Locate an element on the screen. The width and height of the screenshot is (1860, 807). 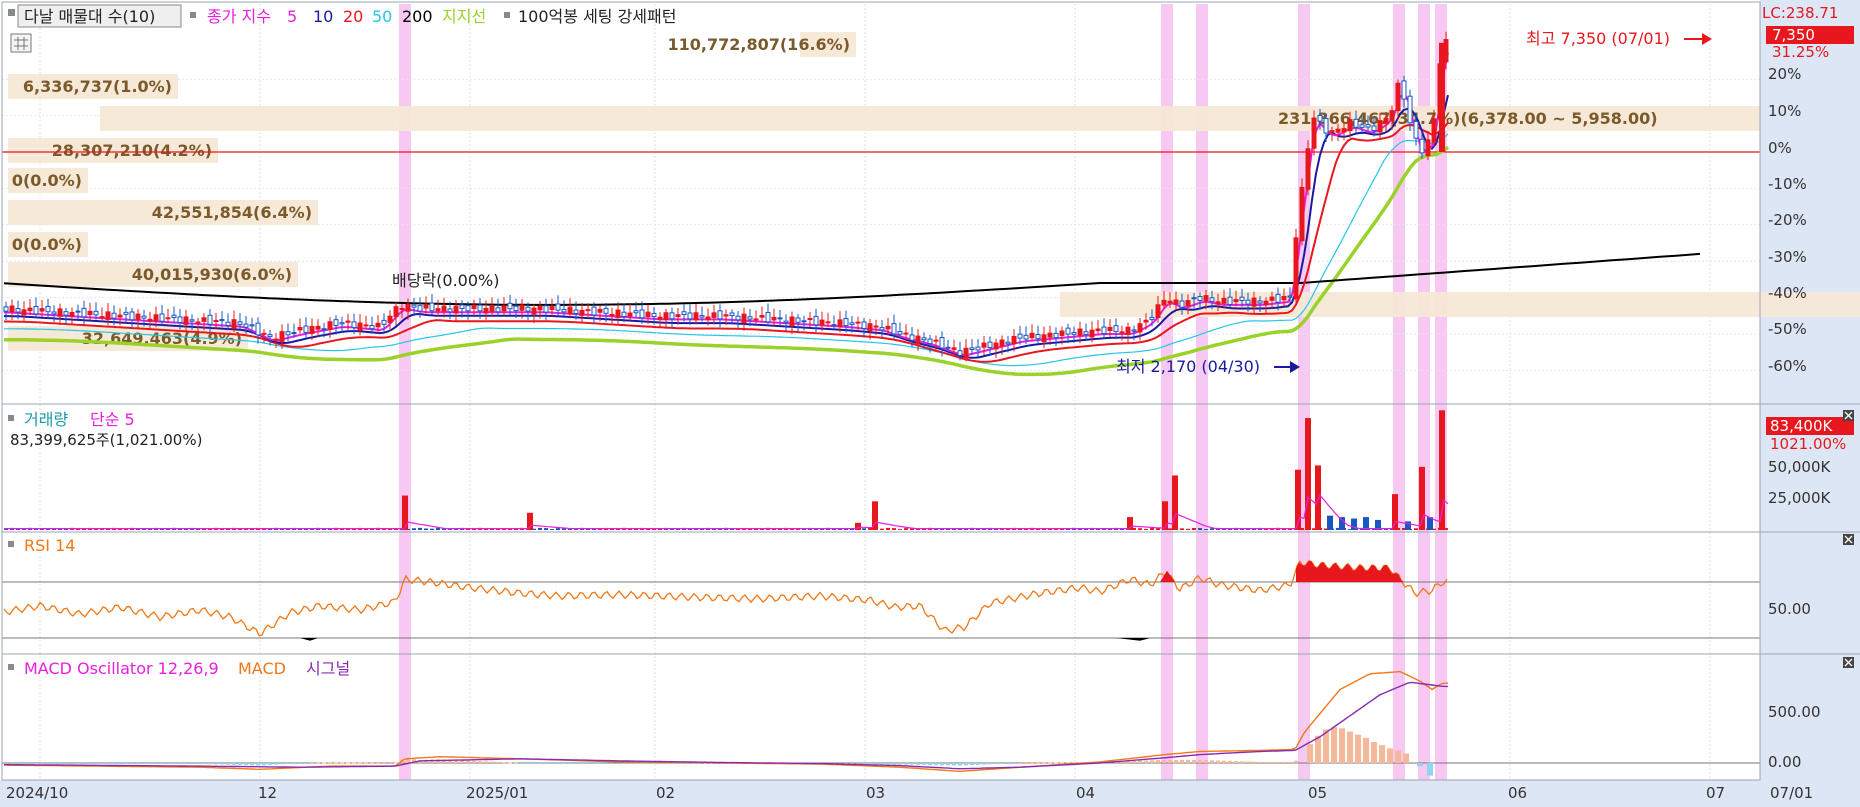
last-price: 7,350 is located at coordinates (1793, 35).